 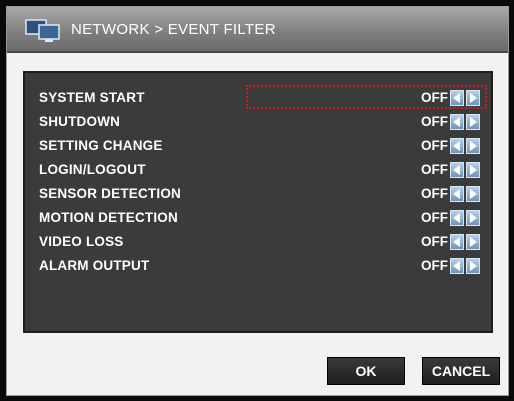 I want to click on event-label: SHUTDOWN, so click(x=80, y=121).